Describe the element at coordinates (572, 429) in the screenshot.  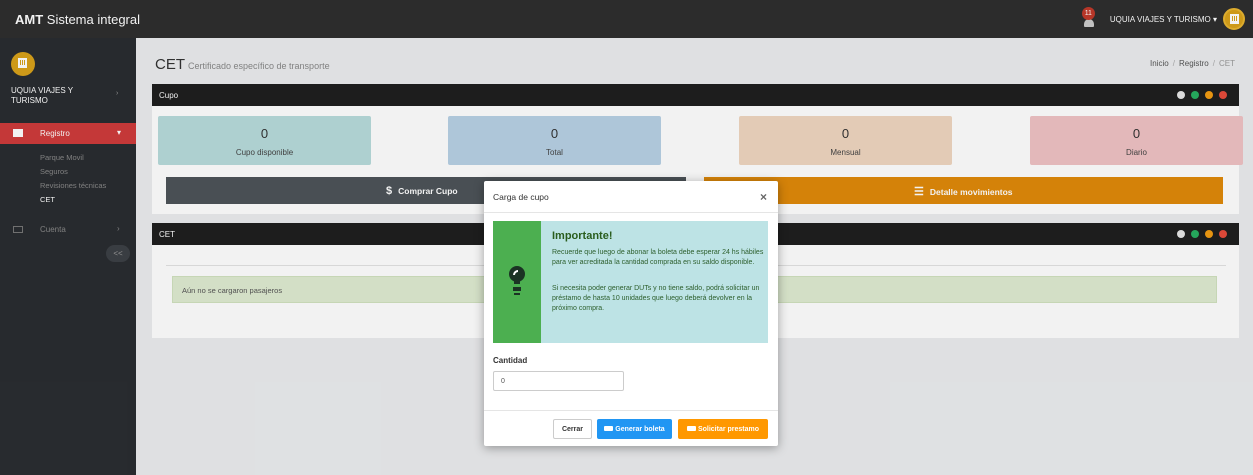
I see `cerrar-button: Cerrar` at that location.